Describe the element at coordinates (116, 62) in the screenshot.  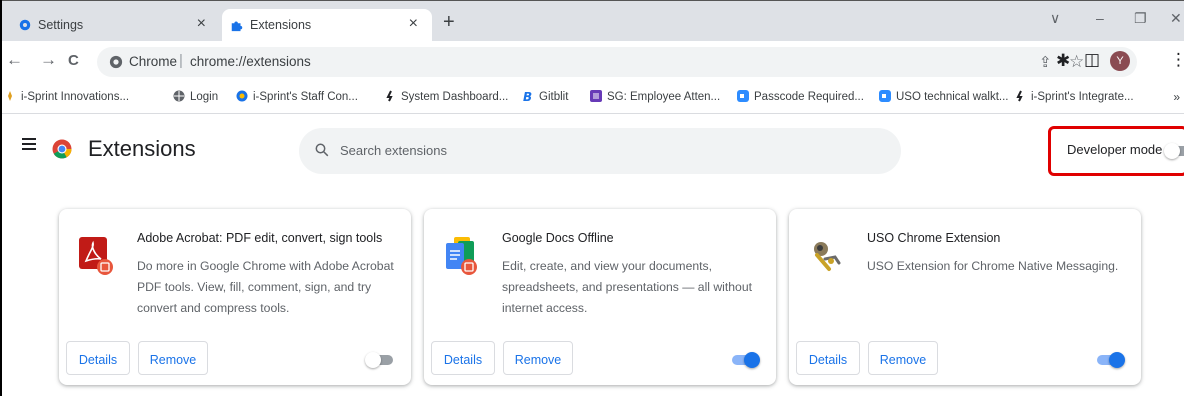
I see `chrome-site-icon` at that location.